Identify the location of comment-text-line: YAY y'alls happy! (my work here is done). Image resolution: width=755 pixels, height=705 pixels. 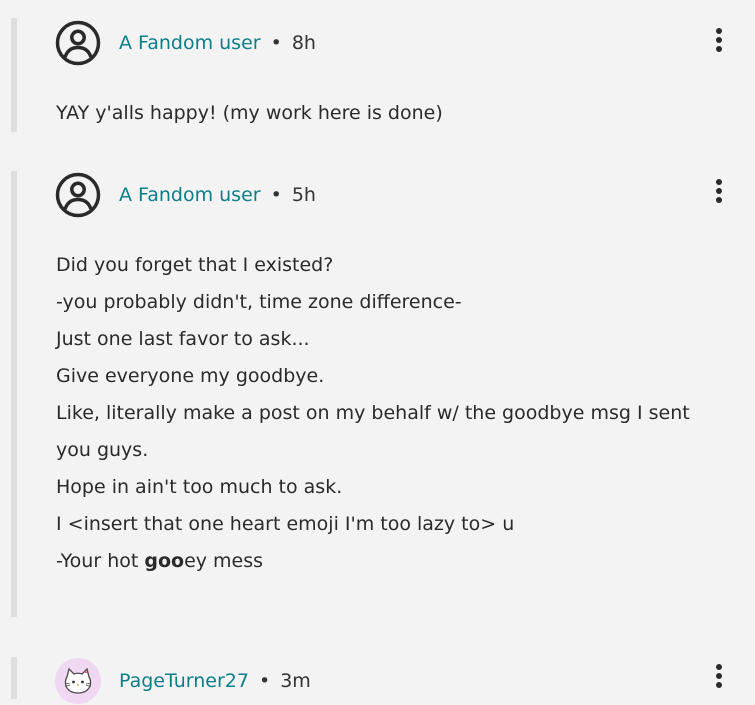
(249, 113).